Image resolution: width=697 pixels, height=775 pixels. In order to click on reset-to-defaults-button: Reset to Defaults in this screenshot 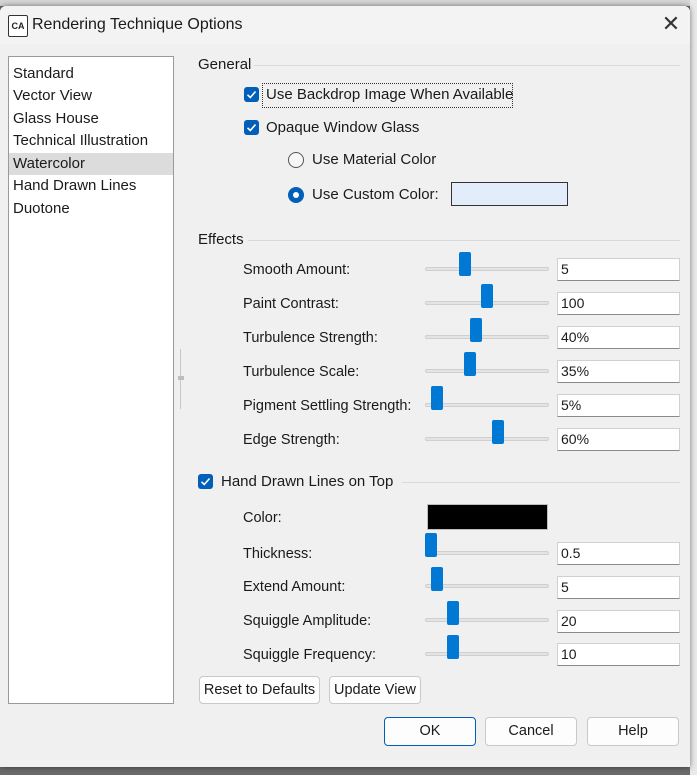, I will do `click(259, 690)`.